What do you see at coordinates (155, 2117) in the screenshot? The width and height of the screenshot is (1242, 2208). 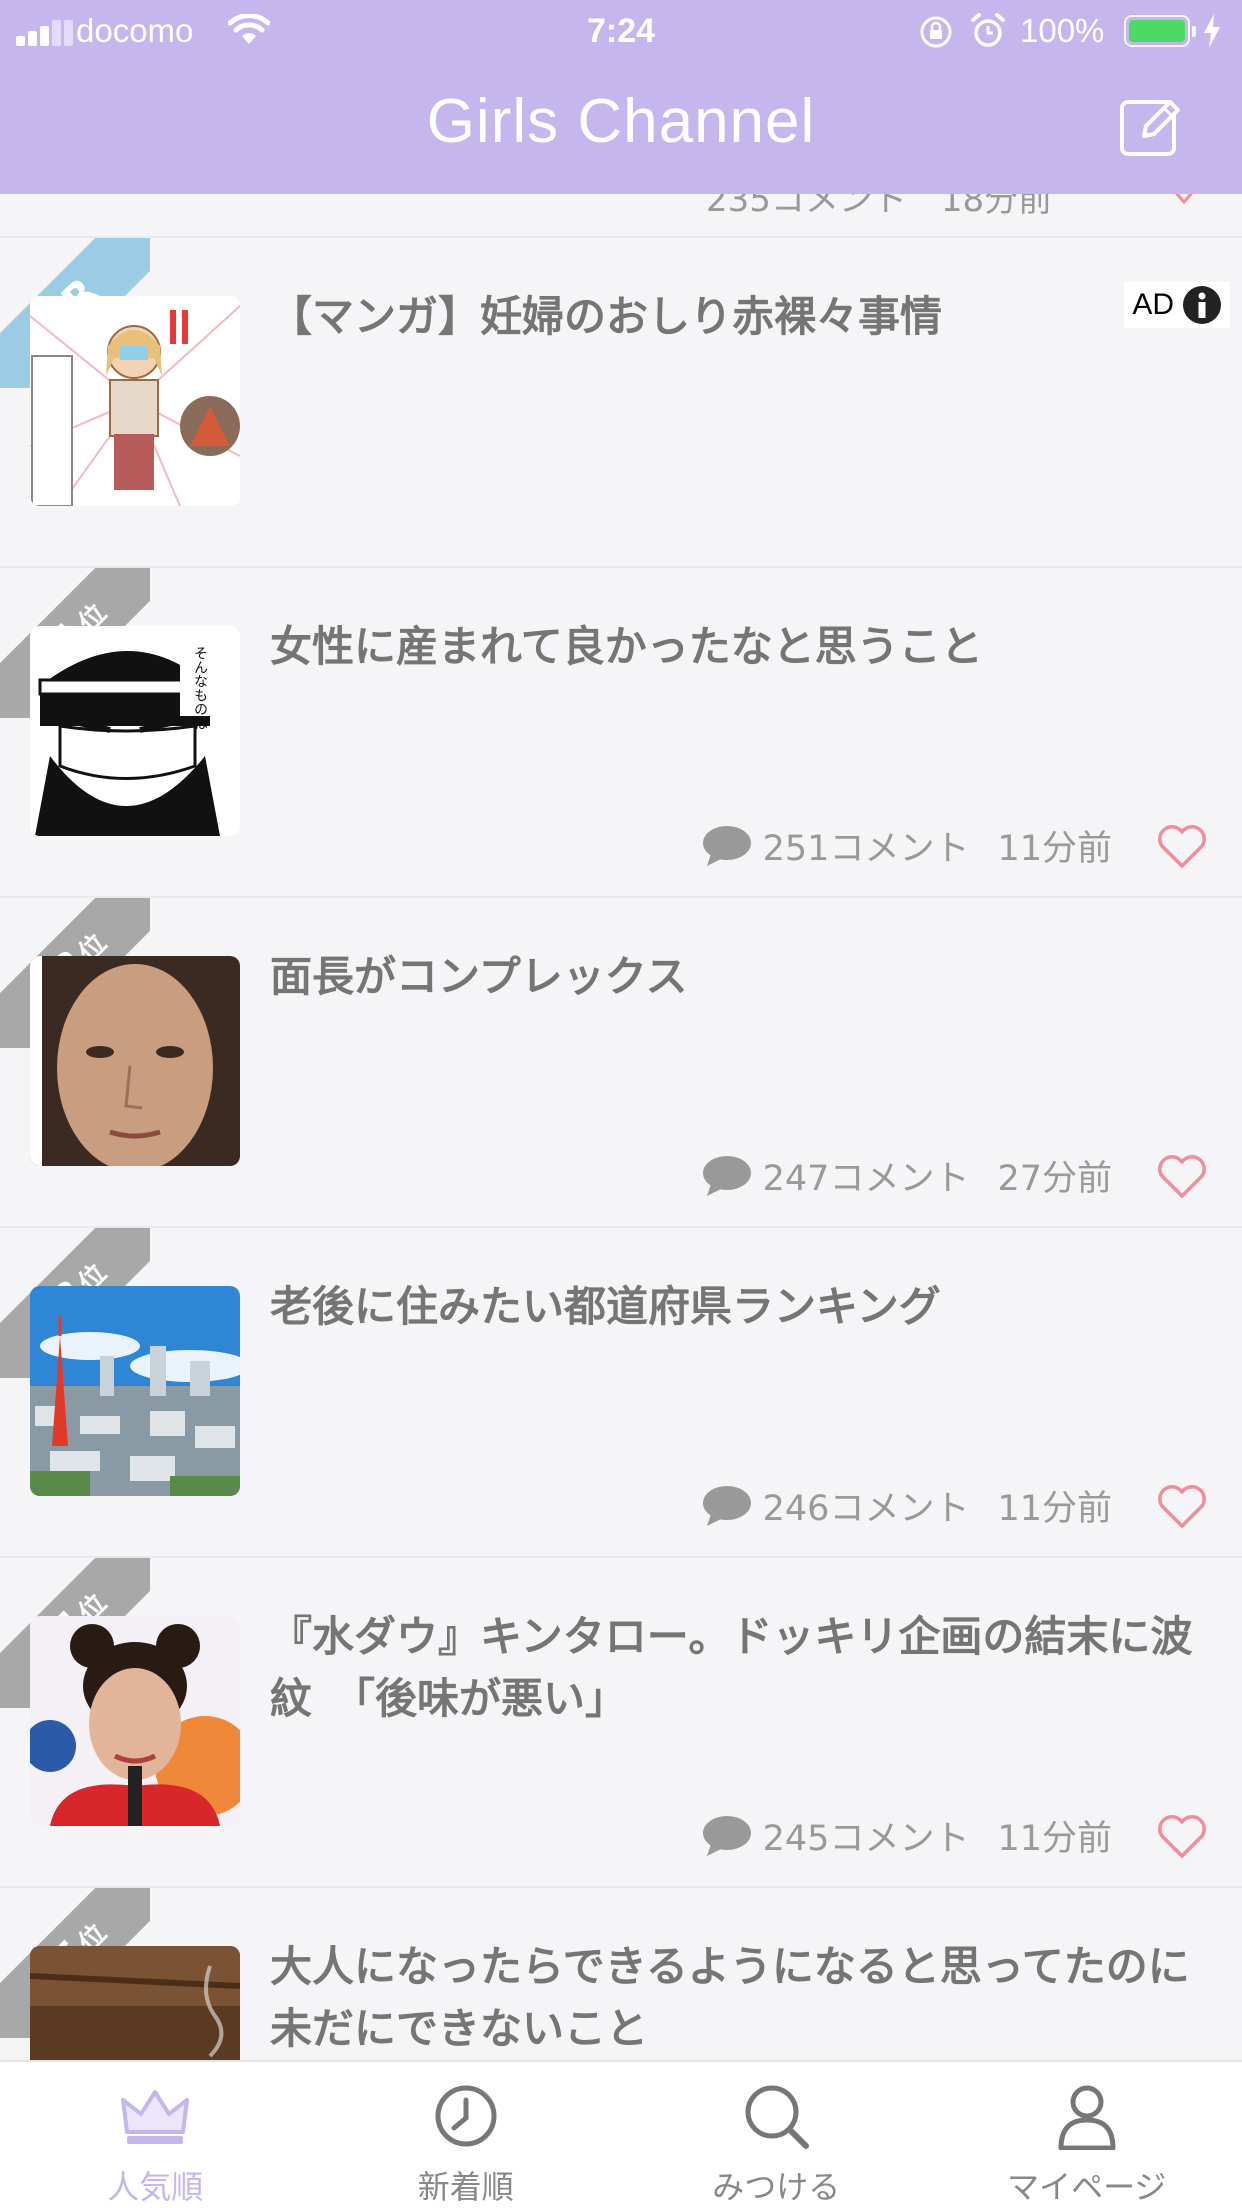 I see `crown-icon` at bounding box center [155, 2117].